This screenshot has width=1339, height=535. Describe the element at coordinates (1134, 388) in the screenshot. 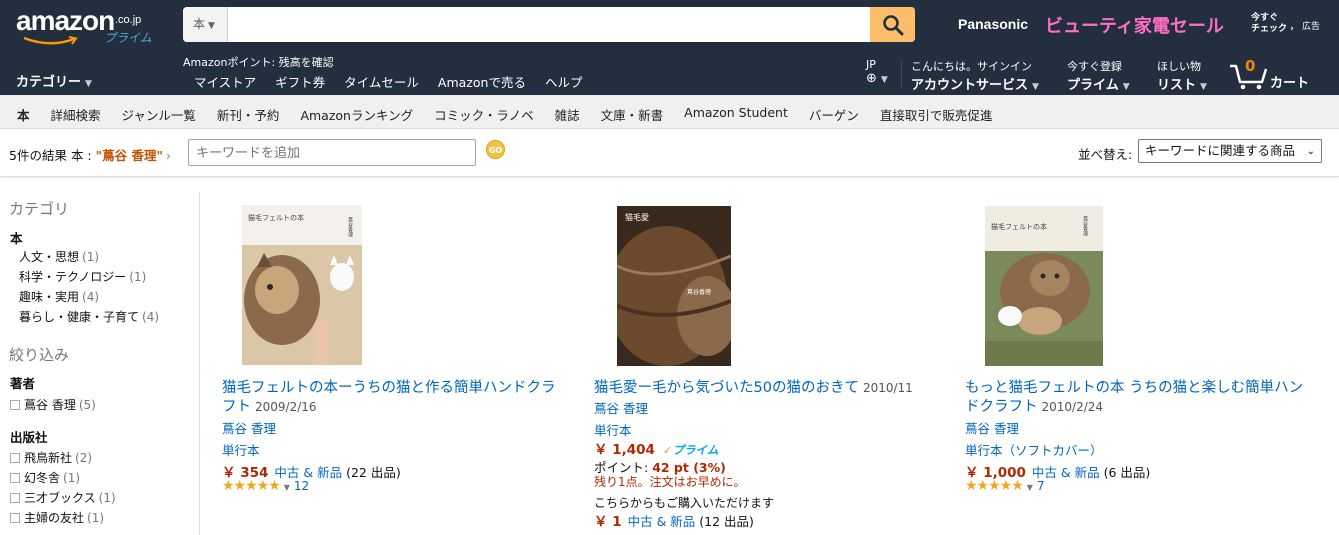

I see `result-title-line1: もっと猫毛フェルトの本 うちの猫と楽しむ簡単ハン` at that location.